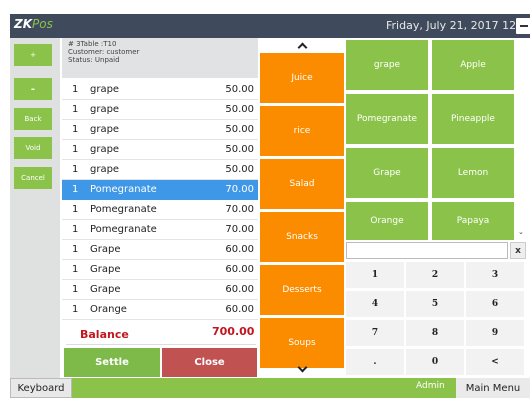  I want to click on category-snacks: Snacks, so click(302, 237).